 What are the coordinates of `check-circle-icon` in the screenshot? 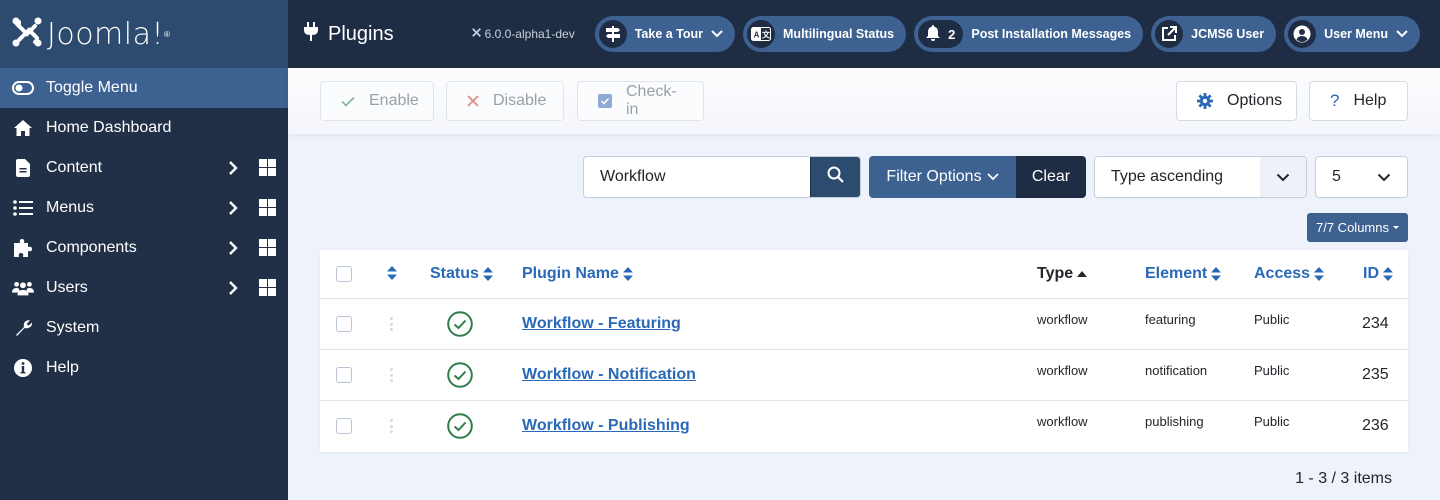 It's located at (460, 428).